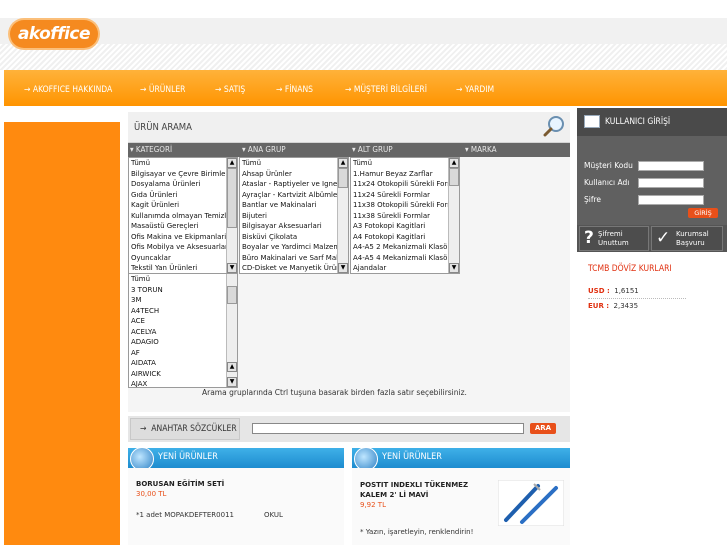 The width and height of the screenshot is (727, 545). What do you see at coordinates (183, 205) in the screenshot?
I see `list-item: Kagit Ürünleri` at bounding box center [183, 205].